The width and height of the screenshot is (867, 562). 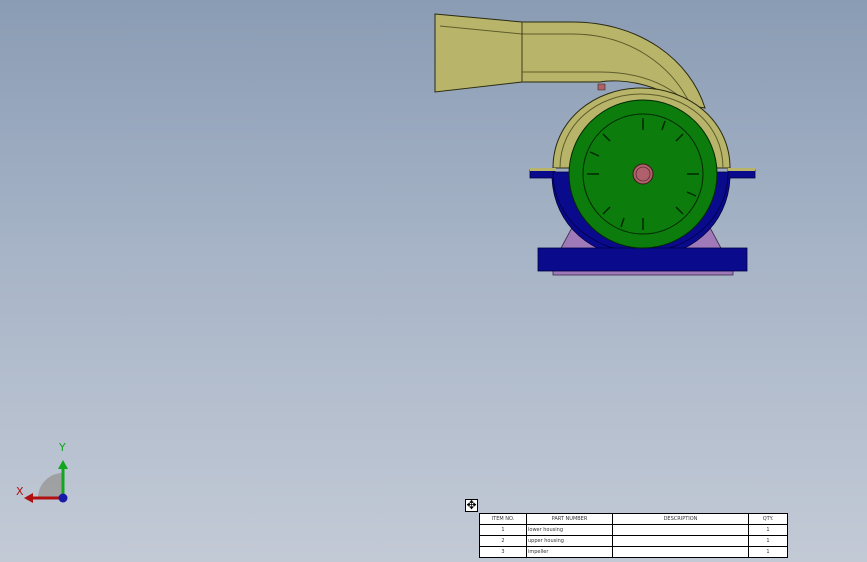 I want to click on header-item-no: ITEM NO., so click(x=503, y=519).